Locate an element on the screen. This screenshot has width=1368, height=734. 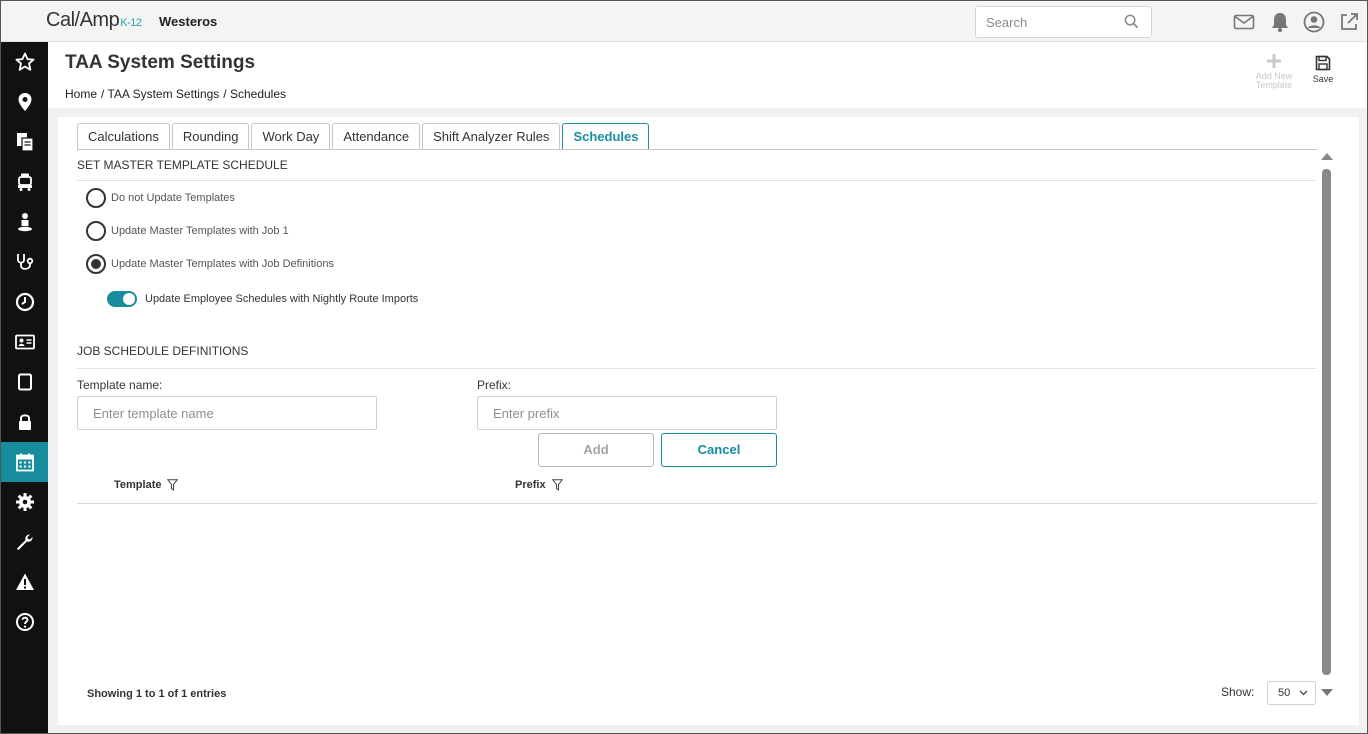
template-name-field is located at coordinates (227, 413).